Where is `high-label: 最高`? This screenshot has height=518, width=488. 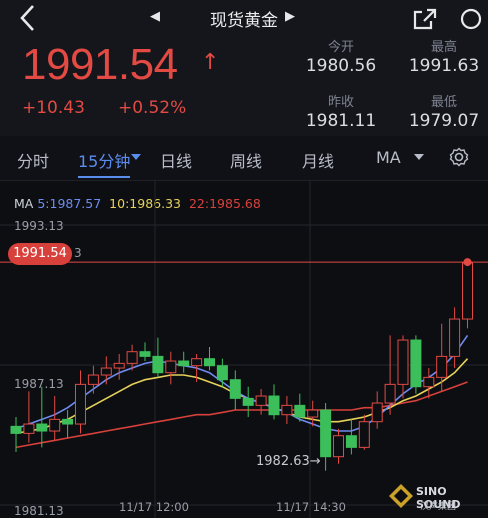 high-label: 最高 is located at coordinates (443, 47).